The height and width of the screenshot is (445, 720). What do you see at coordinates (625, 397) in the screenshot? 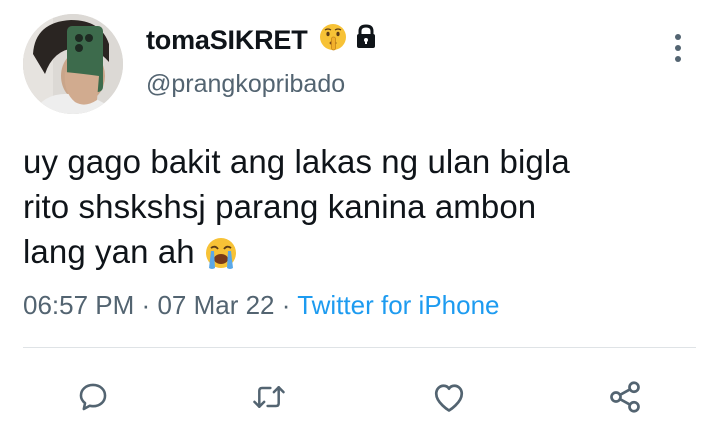
I see `share-icon` at bounding box center [625, 397].